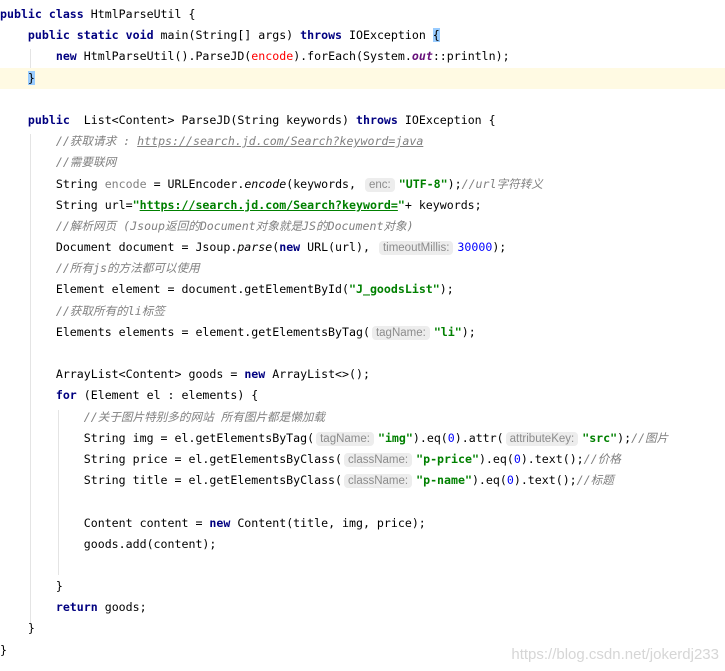 The image size is (725, 671). Describe the element at coordinates (127, 268) in the screenshot. I see `comment: //所有js的方法都可以使用` at that location.